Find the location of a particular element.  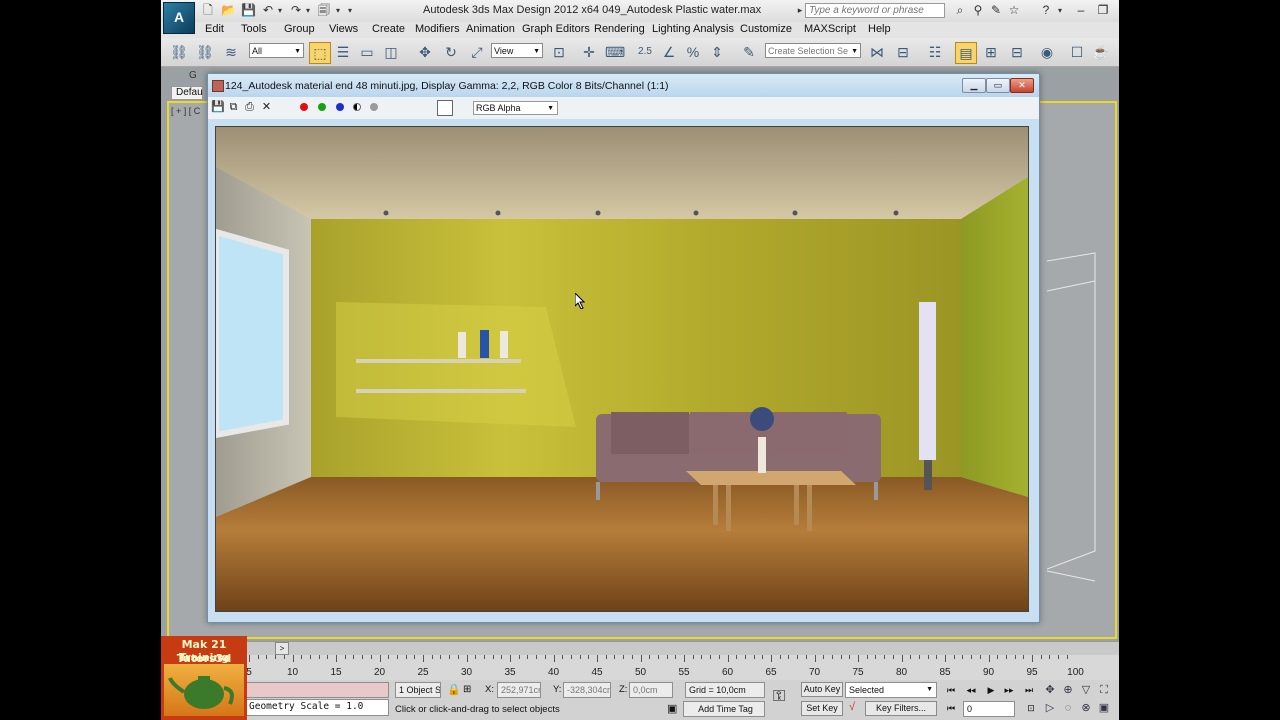

scale-icon: ⤢ is located at coordinates (477, 52).